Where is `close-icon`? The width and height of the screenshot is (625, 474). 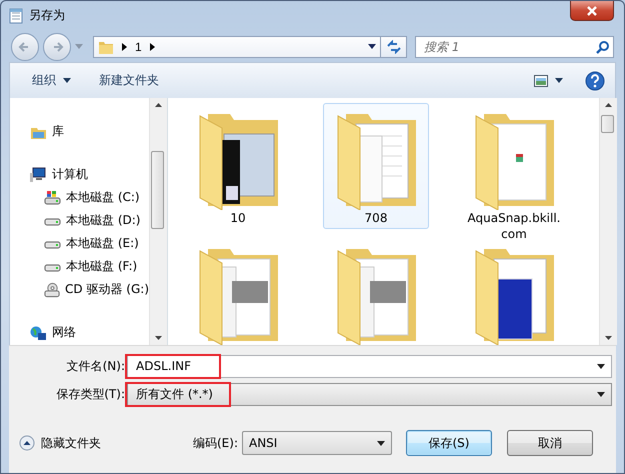 close-icon is located at coordinates (592, 11).